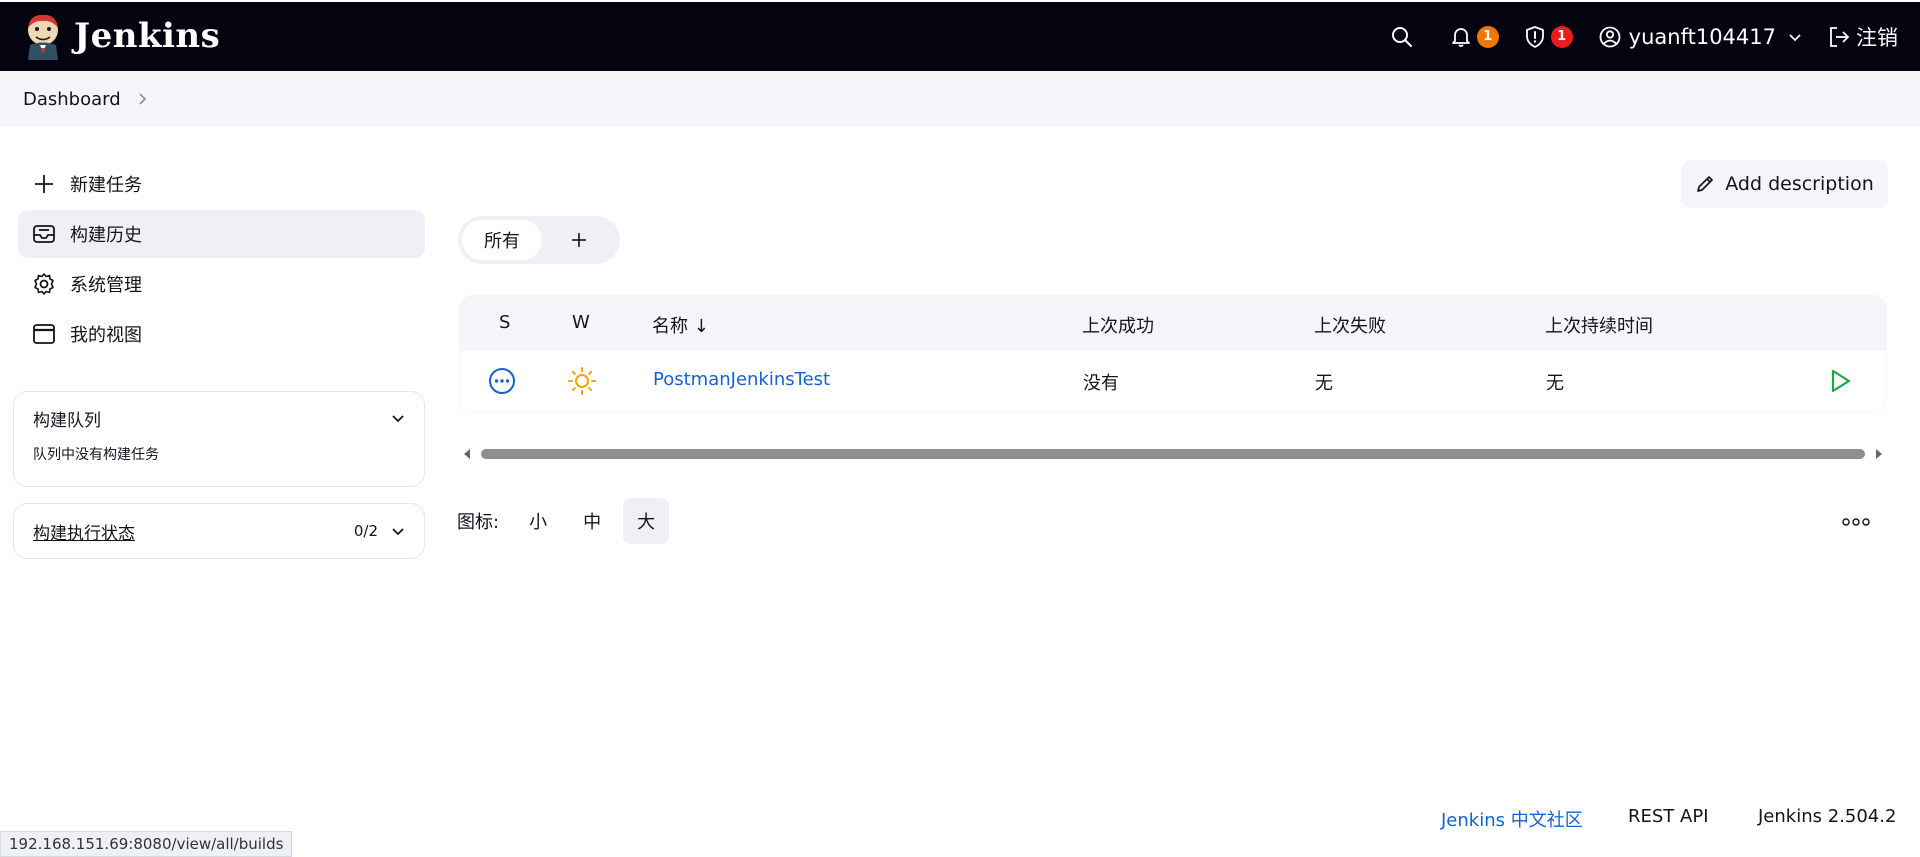 The image size is (1920, 857). Describe the element at coordinates (43, 37) in the screenshot. I see `jenkins-logo-icon` at that location.